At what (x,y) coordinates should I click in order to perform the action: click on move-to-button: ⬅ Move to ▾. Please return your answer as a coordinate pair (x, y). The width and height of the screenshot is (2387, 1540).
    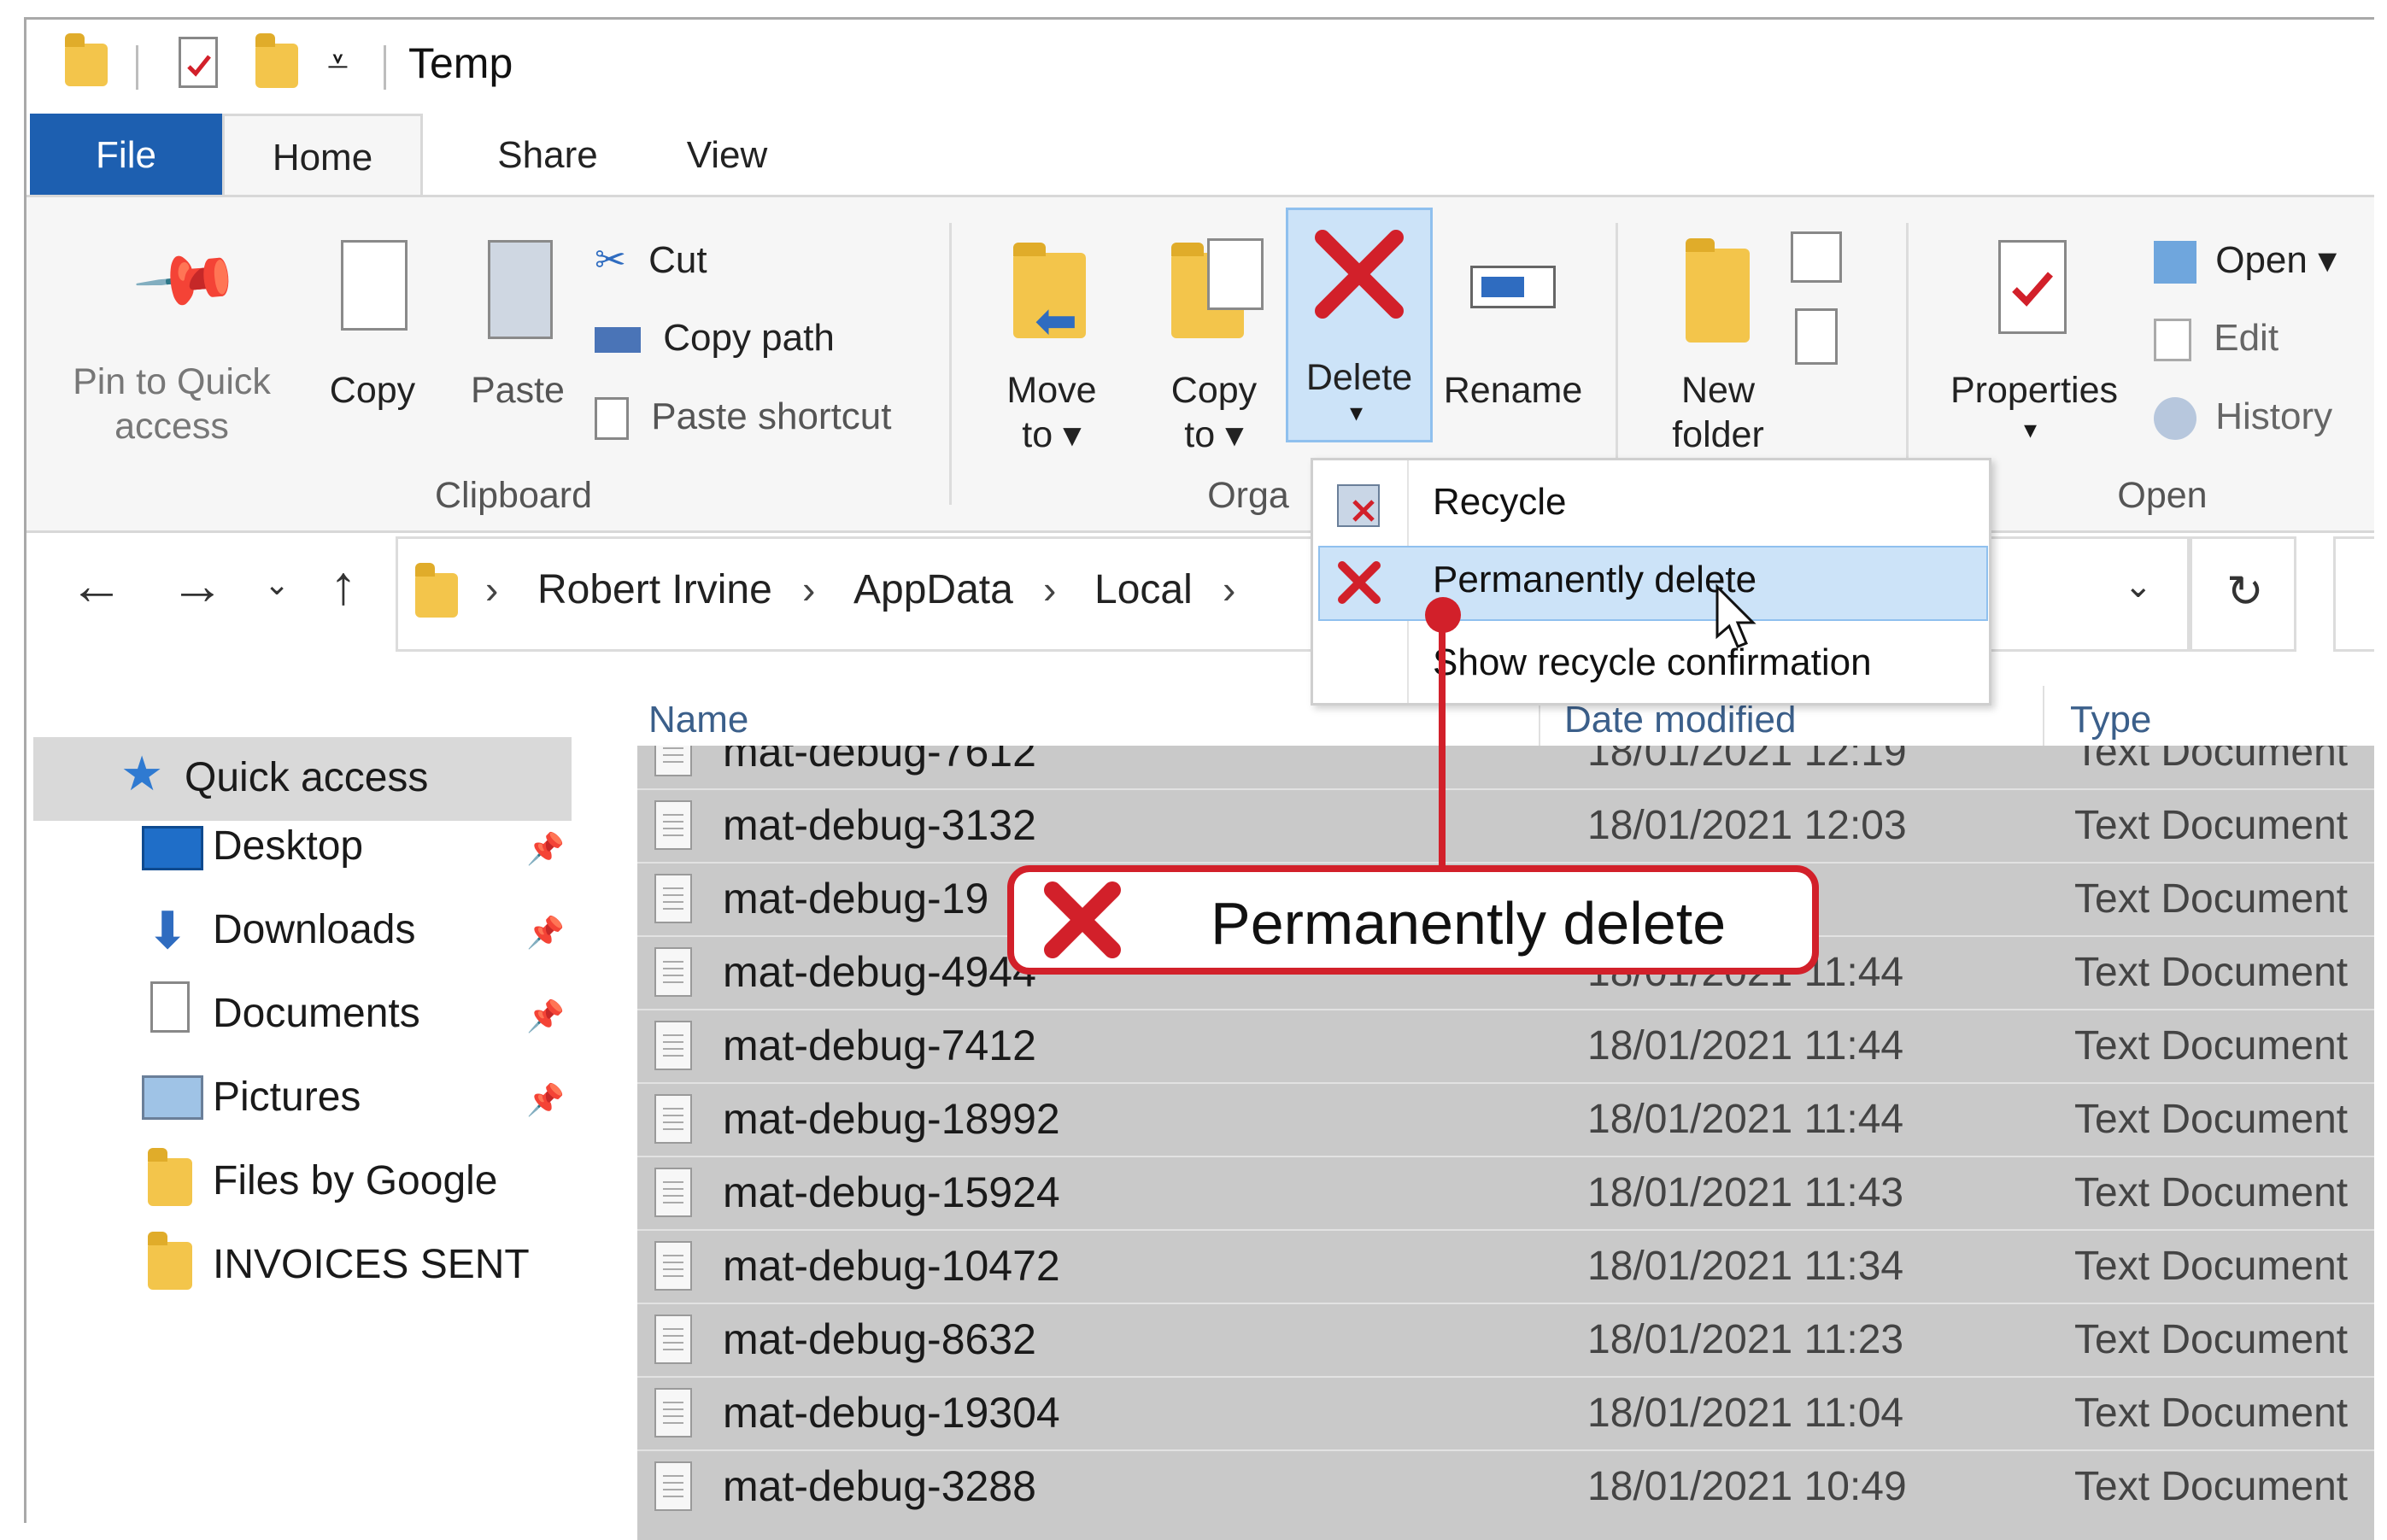
    Looking at the image, I should click on (1052, 342).